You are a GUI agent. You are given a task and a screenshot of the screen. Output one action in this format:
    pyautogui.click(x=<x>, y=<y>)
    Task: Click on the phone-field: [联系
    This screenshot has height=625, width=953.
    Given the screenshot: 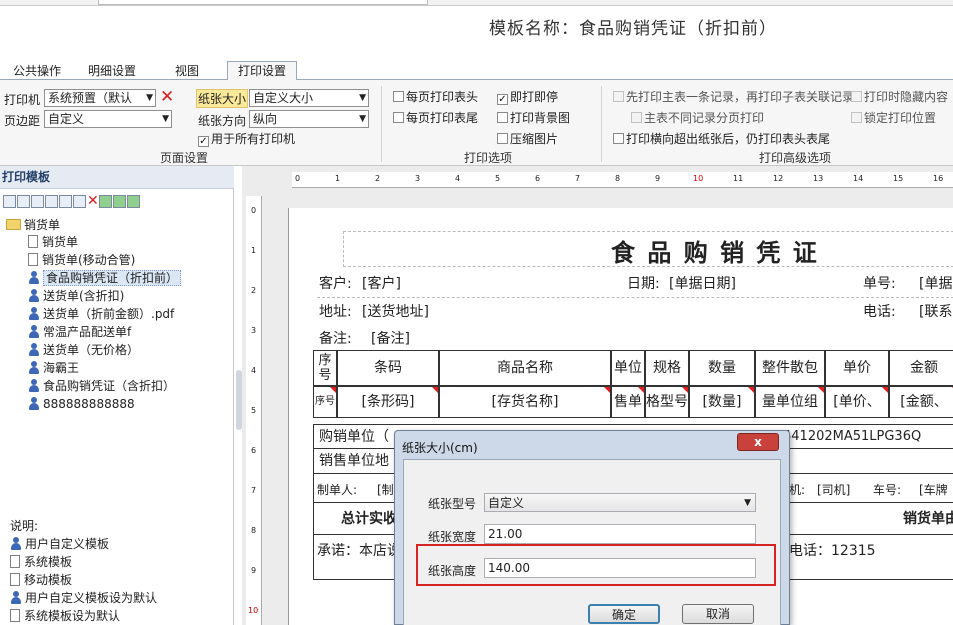 What is the action you would take?
    pyautogui.click(x=935, y=312)
    